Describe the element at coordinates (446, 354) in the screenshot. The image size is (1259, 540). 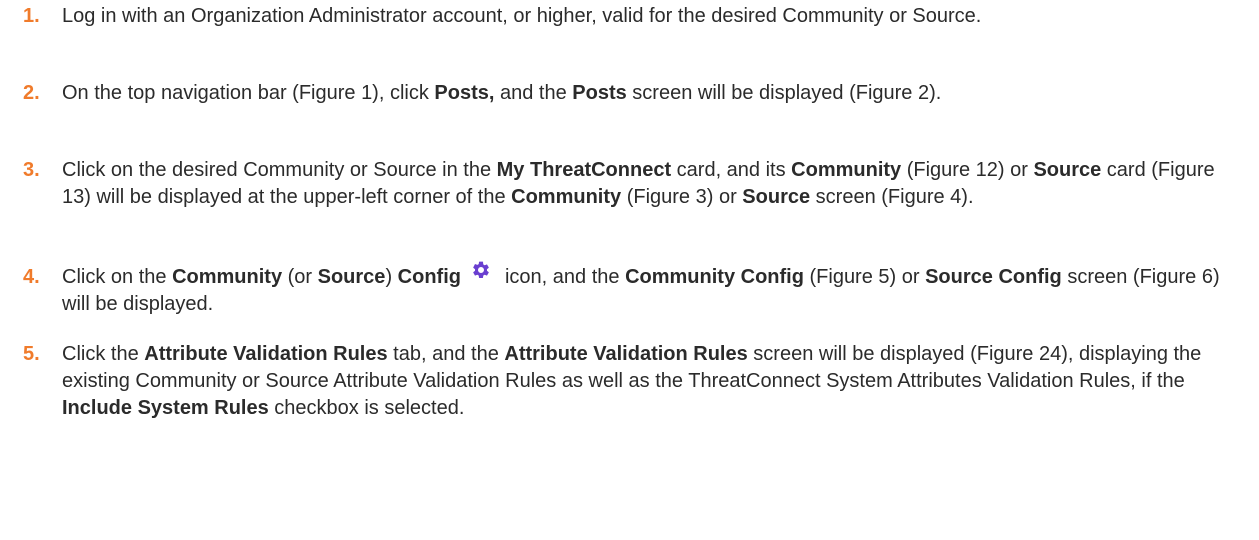
I see `text-run: tab, and the` at that location.